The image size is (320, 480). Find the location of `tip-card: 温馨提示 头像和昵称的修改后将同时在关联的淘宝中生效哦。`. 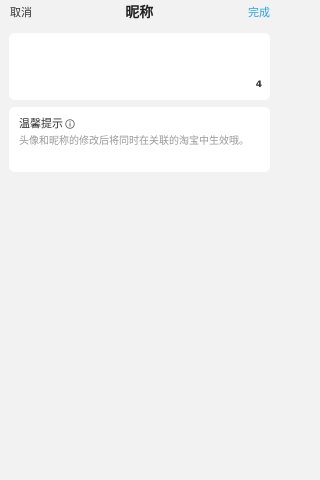

tip-card: 温馨提示 头像和昵称的修改后将同时在关联的淘宝中生效哦。 is located at coordinates (139, 139).